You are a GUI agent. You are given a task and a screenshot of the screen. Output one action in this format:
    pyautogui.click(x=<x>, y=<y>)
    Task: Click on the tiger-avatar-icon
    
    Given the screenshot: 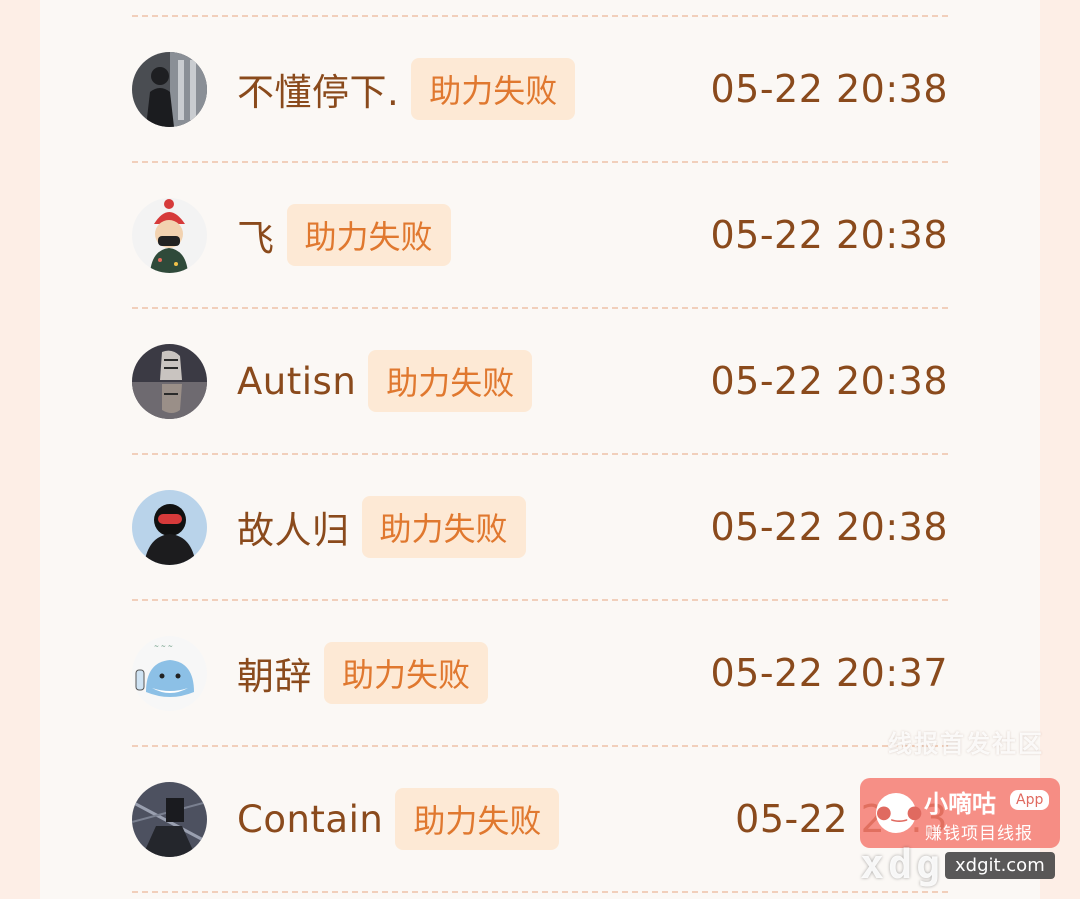 What is the action you would take?
    pyautogui.click(x=169, y=381)
    